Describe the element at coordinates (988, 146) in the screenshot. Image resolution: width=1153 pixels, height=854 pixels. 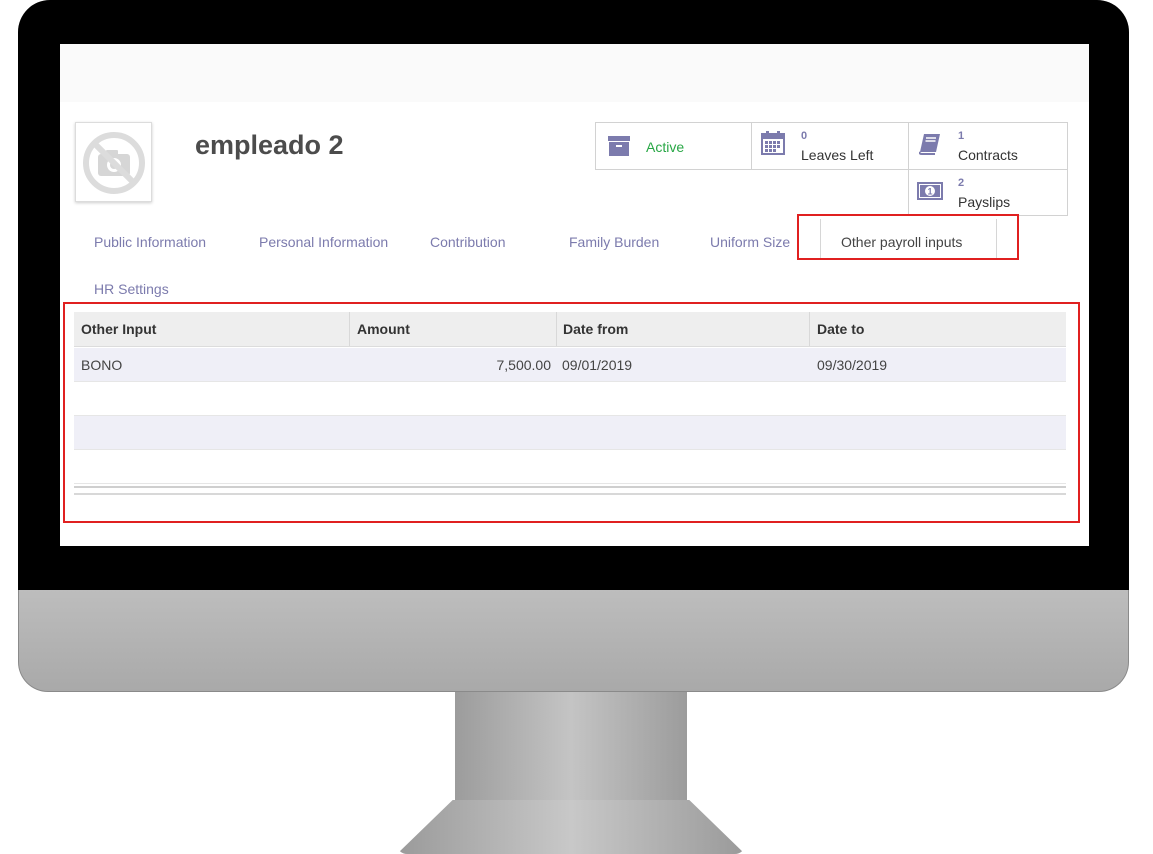
I see `contracts-button: 1 Contracts` at that location.